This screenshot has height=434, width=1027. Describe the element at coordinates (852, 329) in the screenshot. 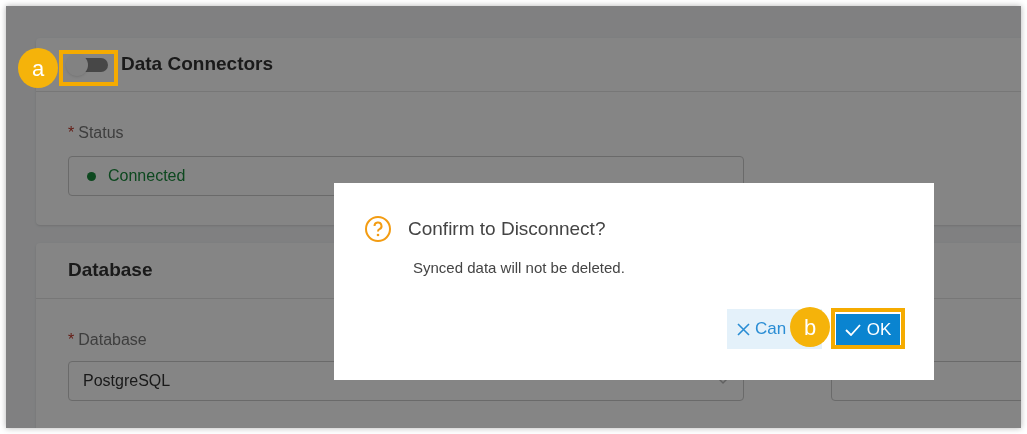

I see `check-icon` at that location.